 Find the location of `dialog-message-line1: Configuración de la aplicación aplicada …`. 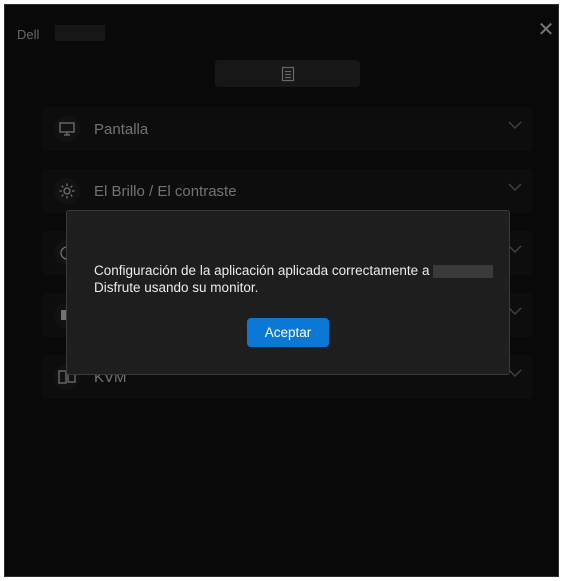

dialog-message-line1: Configuración de la aplicación aplicada … is located at coordinates (262, 270).